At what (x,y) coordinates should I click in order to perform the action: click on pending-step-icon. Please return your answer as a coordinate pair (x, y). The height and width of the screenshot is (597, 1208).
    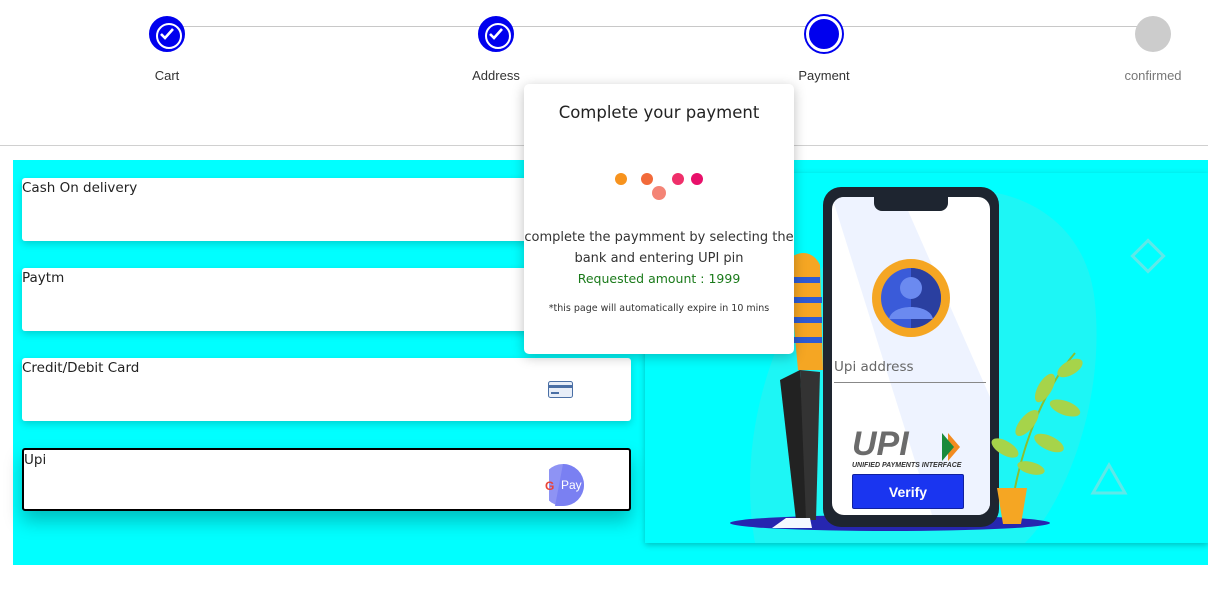
    Looking at the image, I should click on (1153, 34).